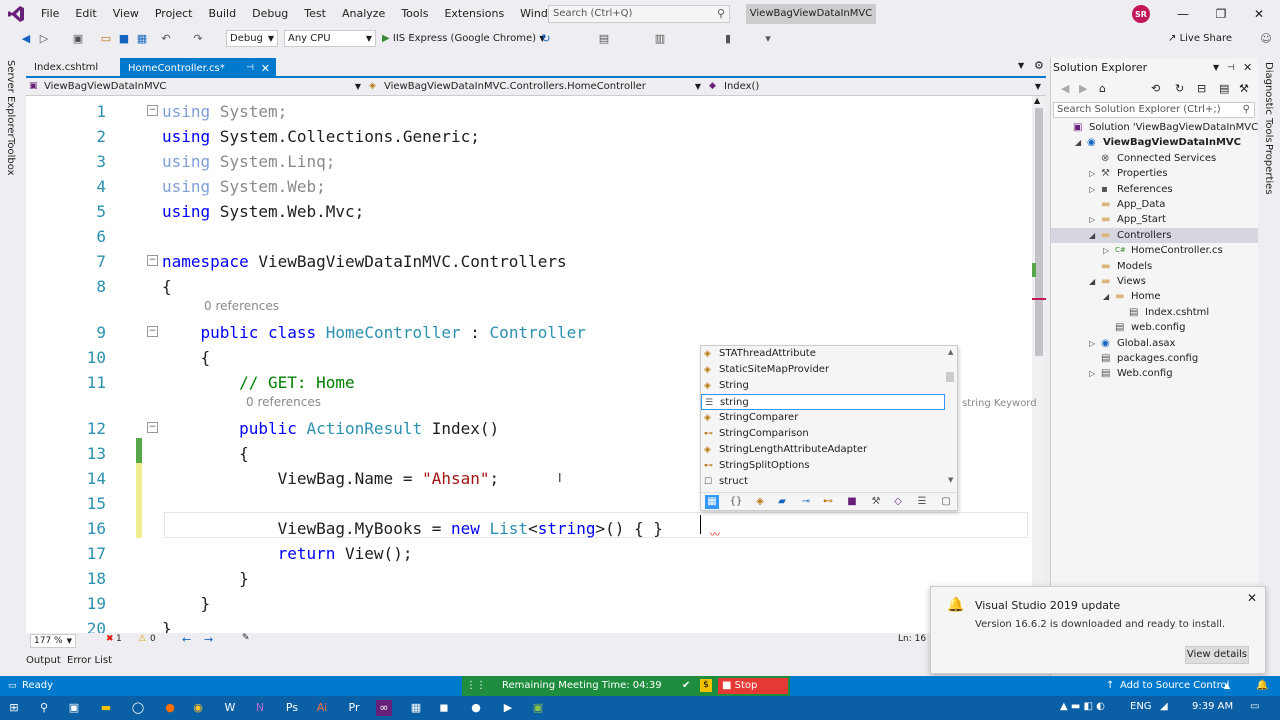 This screenshot has height=720, width=1280. I want to click on show-all-files-icon: ▤, so click(1224, 88).